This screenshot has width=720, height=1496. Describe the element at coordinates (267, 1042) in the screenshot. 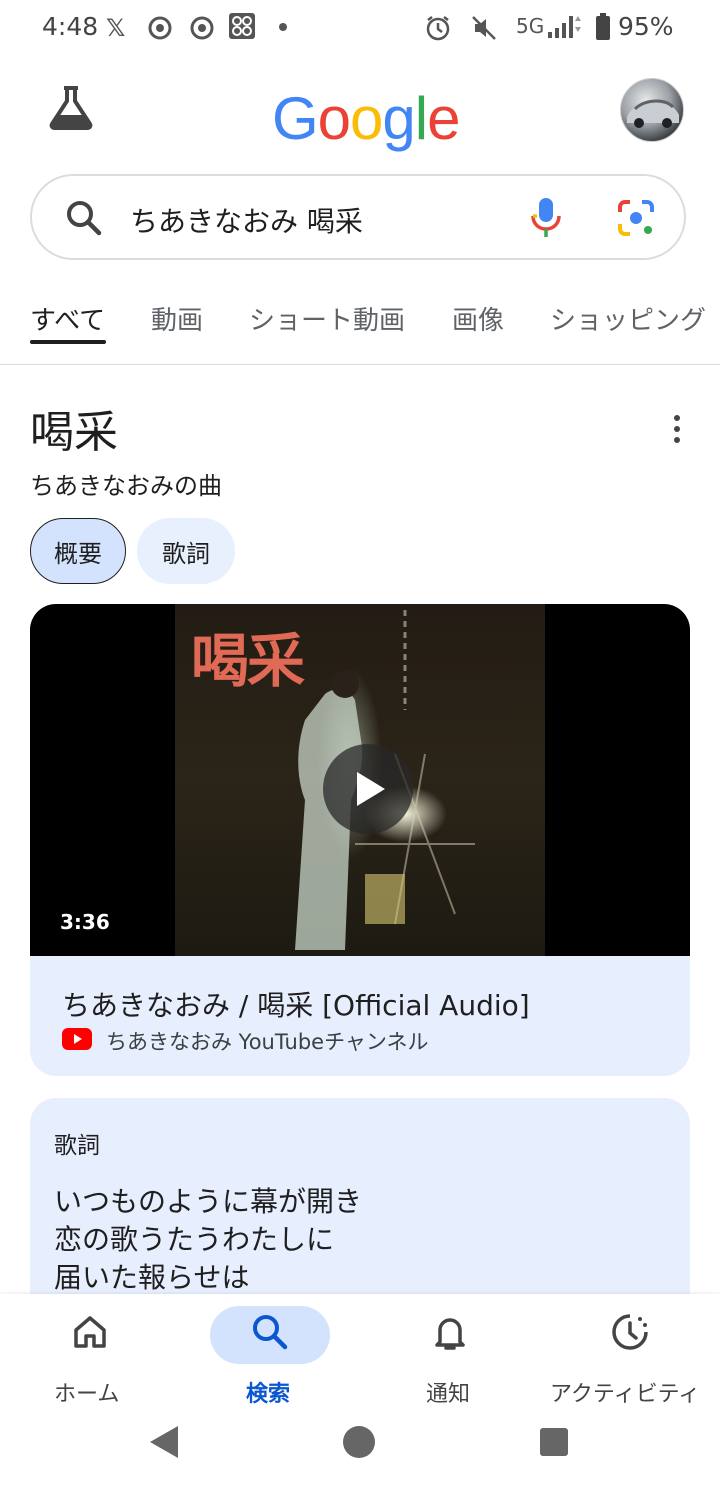

I see `video-channel: ちあきなおみ YouTubeチャンネル` at that location.